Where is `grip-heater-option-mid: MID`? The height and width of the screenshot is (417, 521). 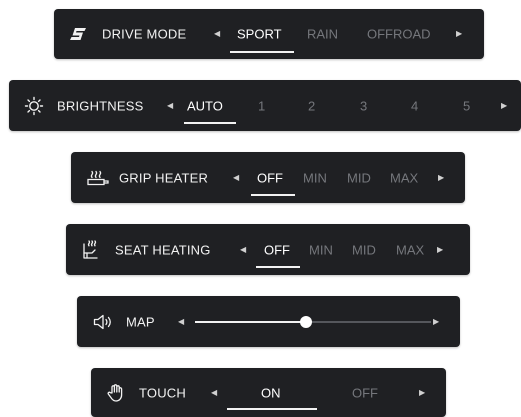 grip-heater-option-mid: MID is located at coordinates (359, 177).